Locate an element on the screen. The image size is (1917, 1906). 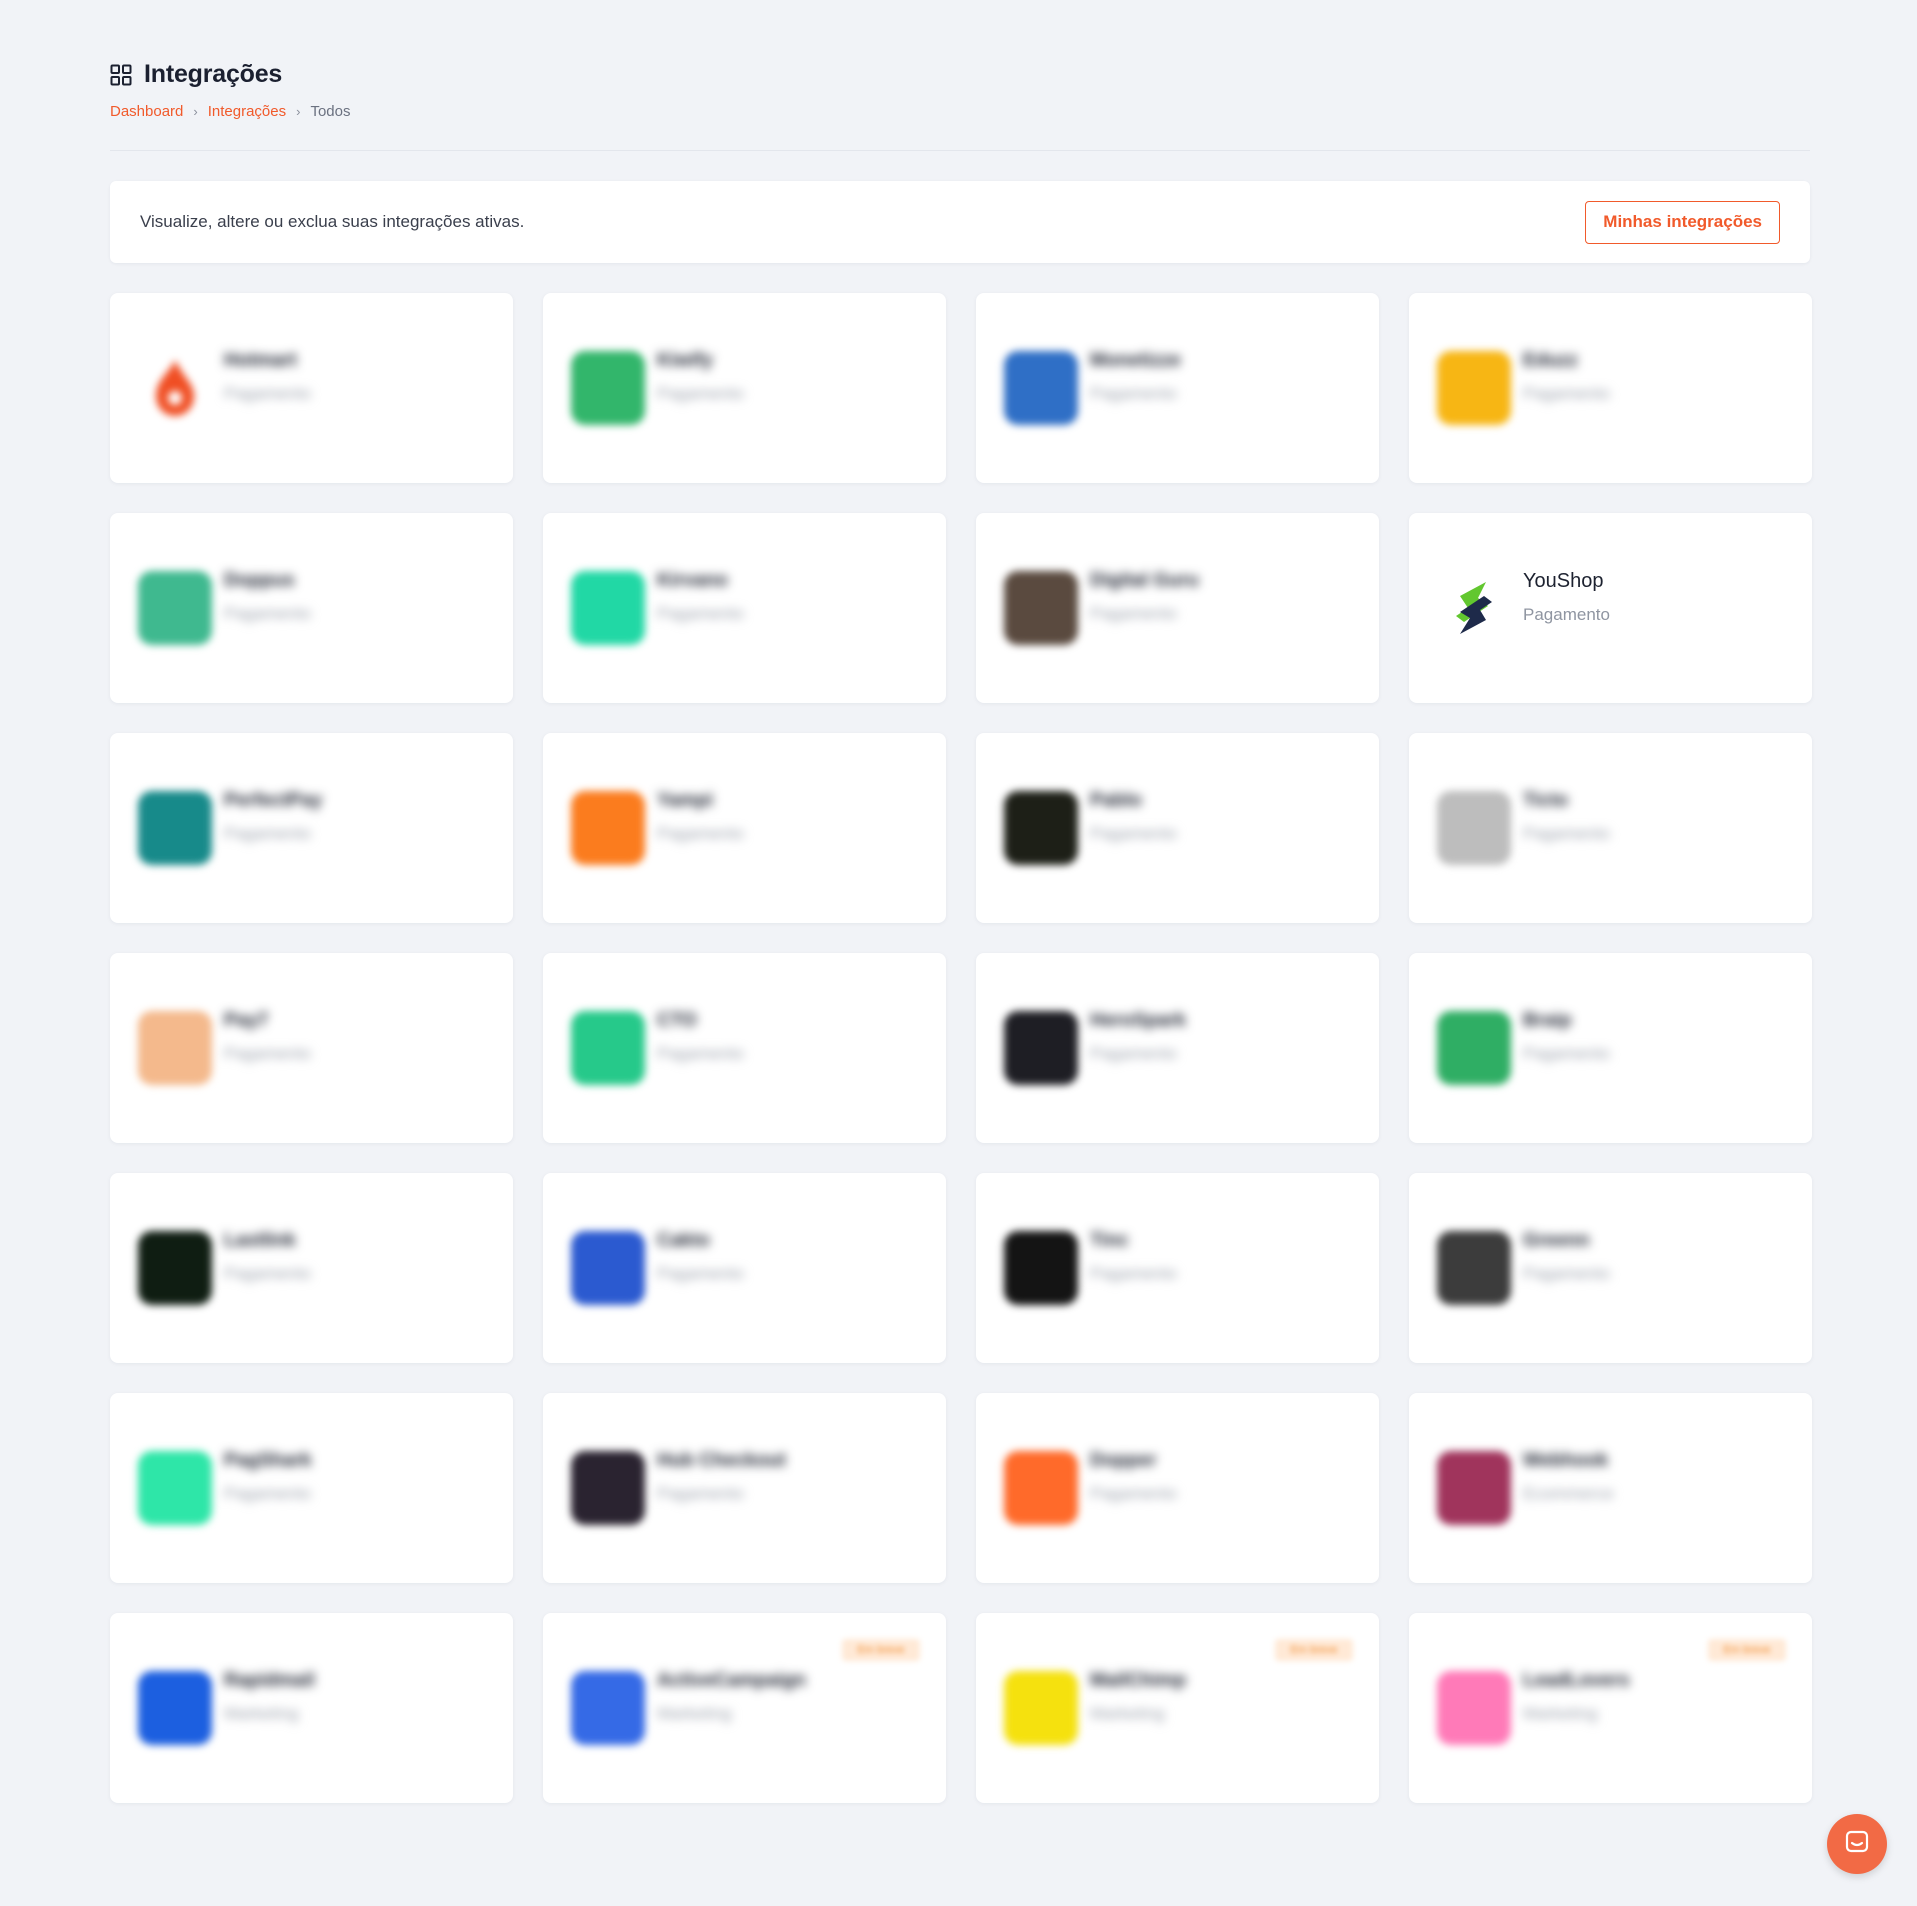
lastlink-logo-icon is located at coordinates (175, 1268).